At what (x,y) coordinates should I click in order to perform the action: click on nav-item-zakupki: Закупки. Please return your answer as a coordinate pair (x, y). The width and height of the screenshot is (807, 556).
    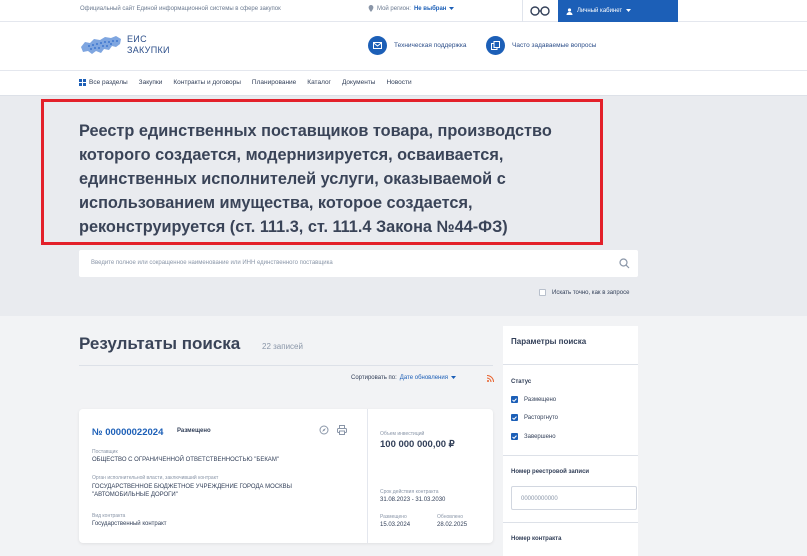
    Looking at the image, I should click on (151, 82).